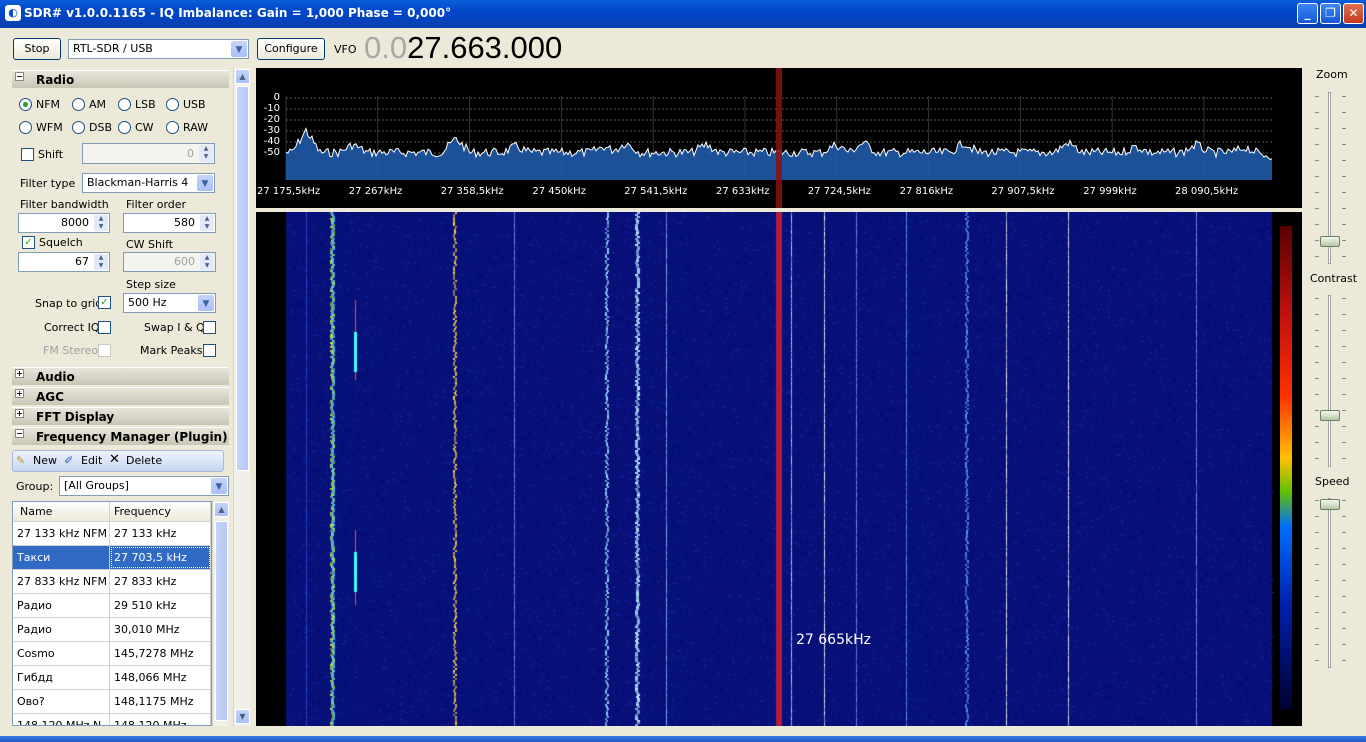  Describe the element at coordinates (172, 104) in the screenshot. I see `mode-radio-usb` at that location.